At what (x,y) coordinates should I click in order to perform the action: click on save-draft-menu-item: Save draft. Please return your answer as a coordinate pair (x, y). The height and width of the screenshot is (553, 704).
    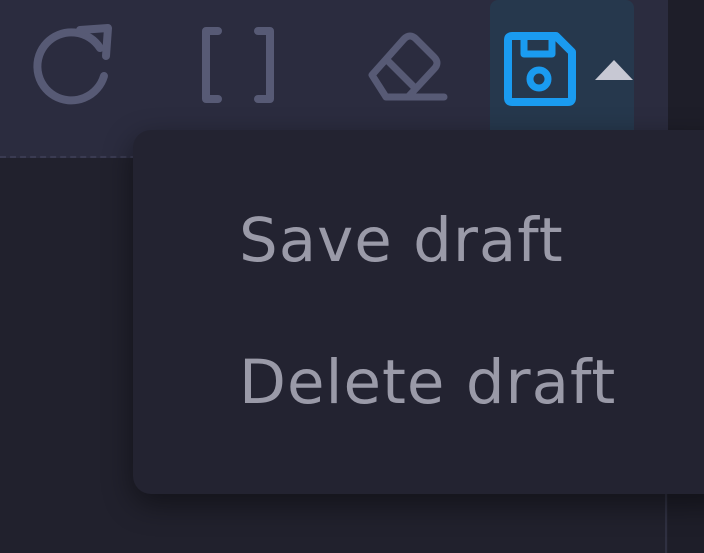
    Looking at the image, I should click on (401, 240).